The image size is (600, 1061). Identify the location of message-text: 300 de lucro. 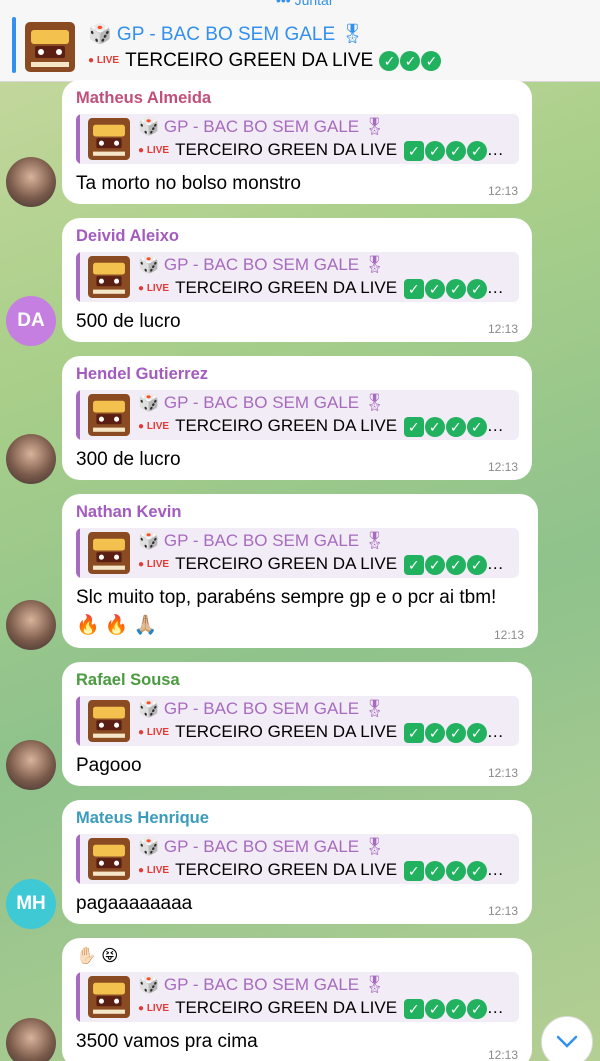
(128, 459).